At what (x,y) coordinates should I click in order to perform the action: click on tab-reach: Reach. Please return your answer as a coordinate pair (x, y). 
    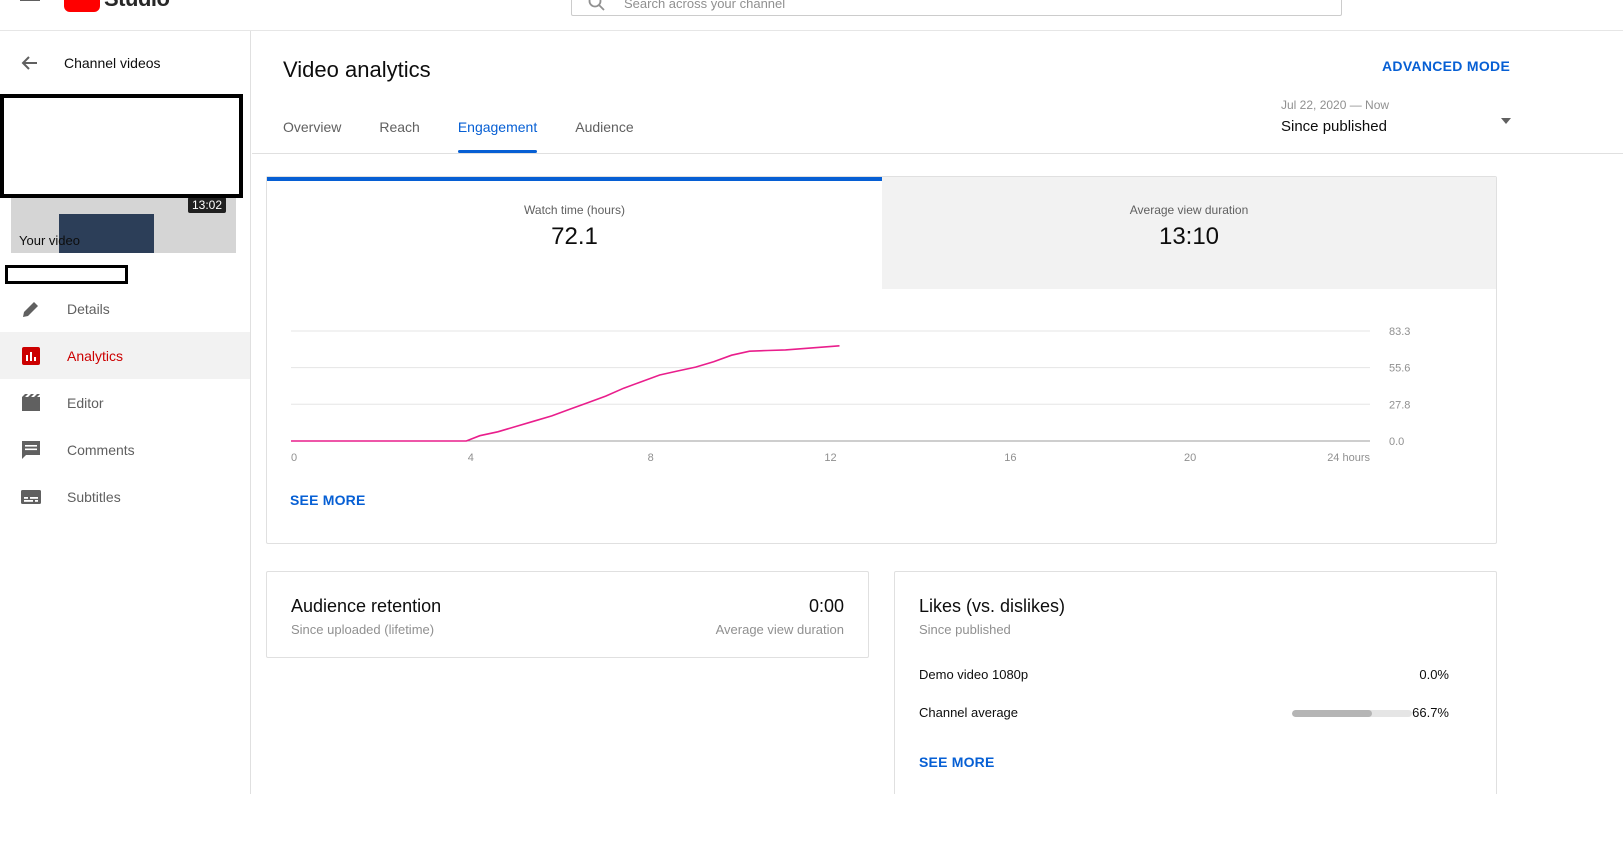
    Looking at the image, I should click on (399, 136).